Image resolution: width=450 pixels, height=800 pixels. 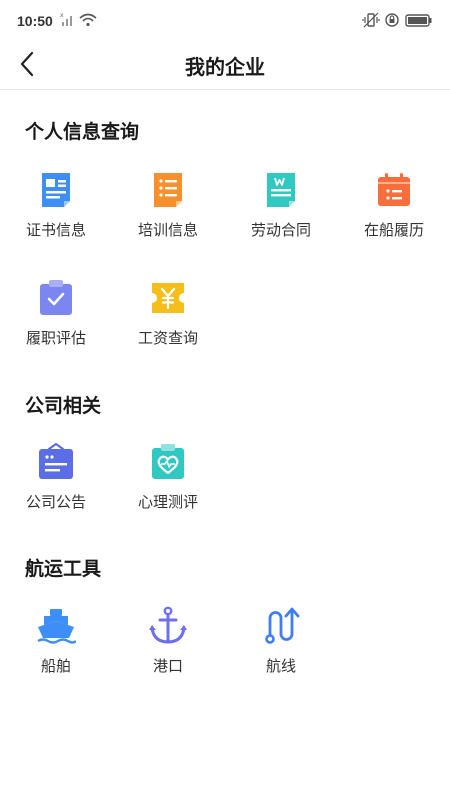 What do you see at coordinates (393, 230) in the screenshot?
I see `tile-label: 在船履历` at bounding box center [393, 230].